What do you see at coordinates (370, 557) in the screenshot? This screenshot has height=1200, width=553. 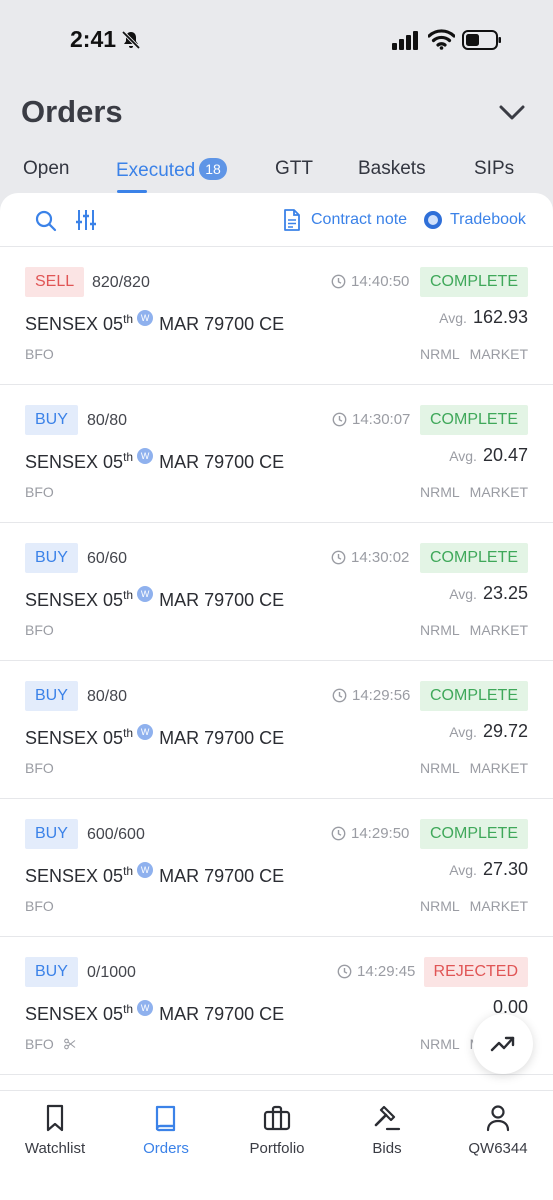 I see `order-time: 14:30:02` at bounding box center [370, 557].